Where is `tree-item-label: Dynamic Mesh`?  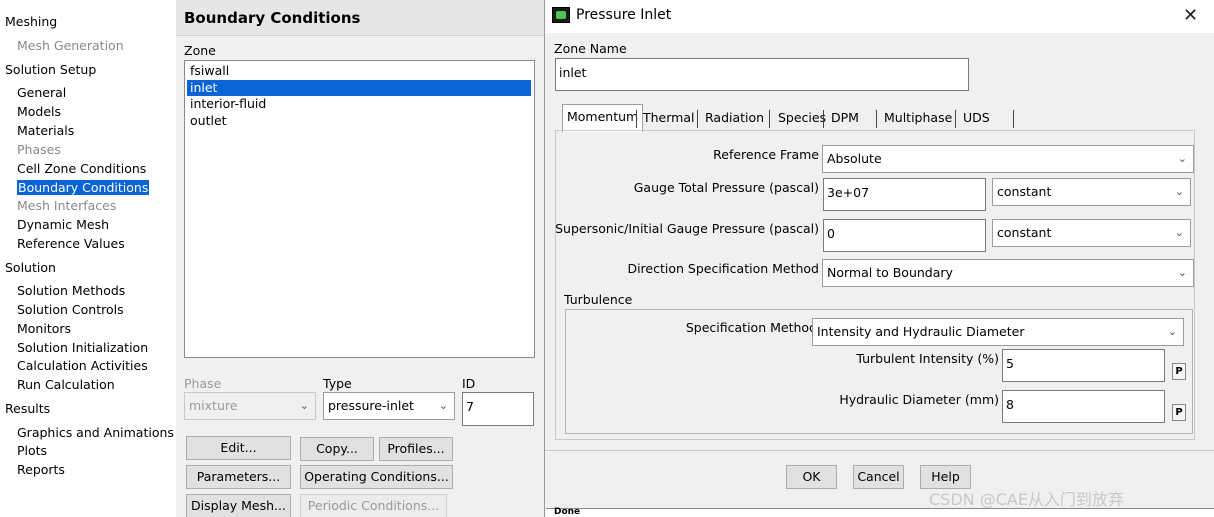 tree-item-label: Dynamic Mesh is located at coordinates (63, 224).